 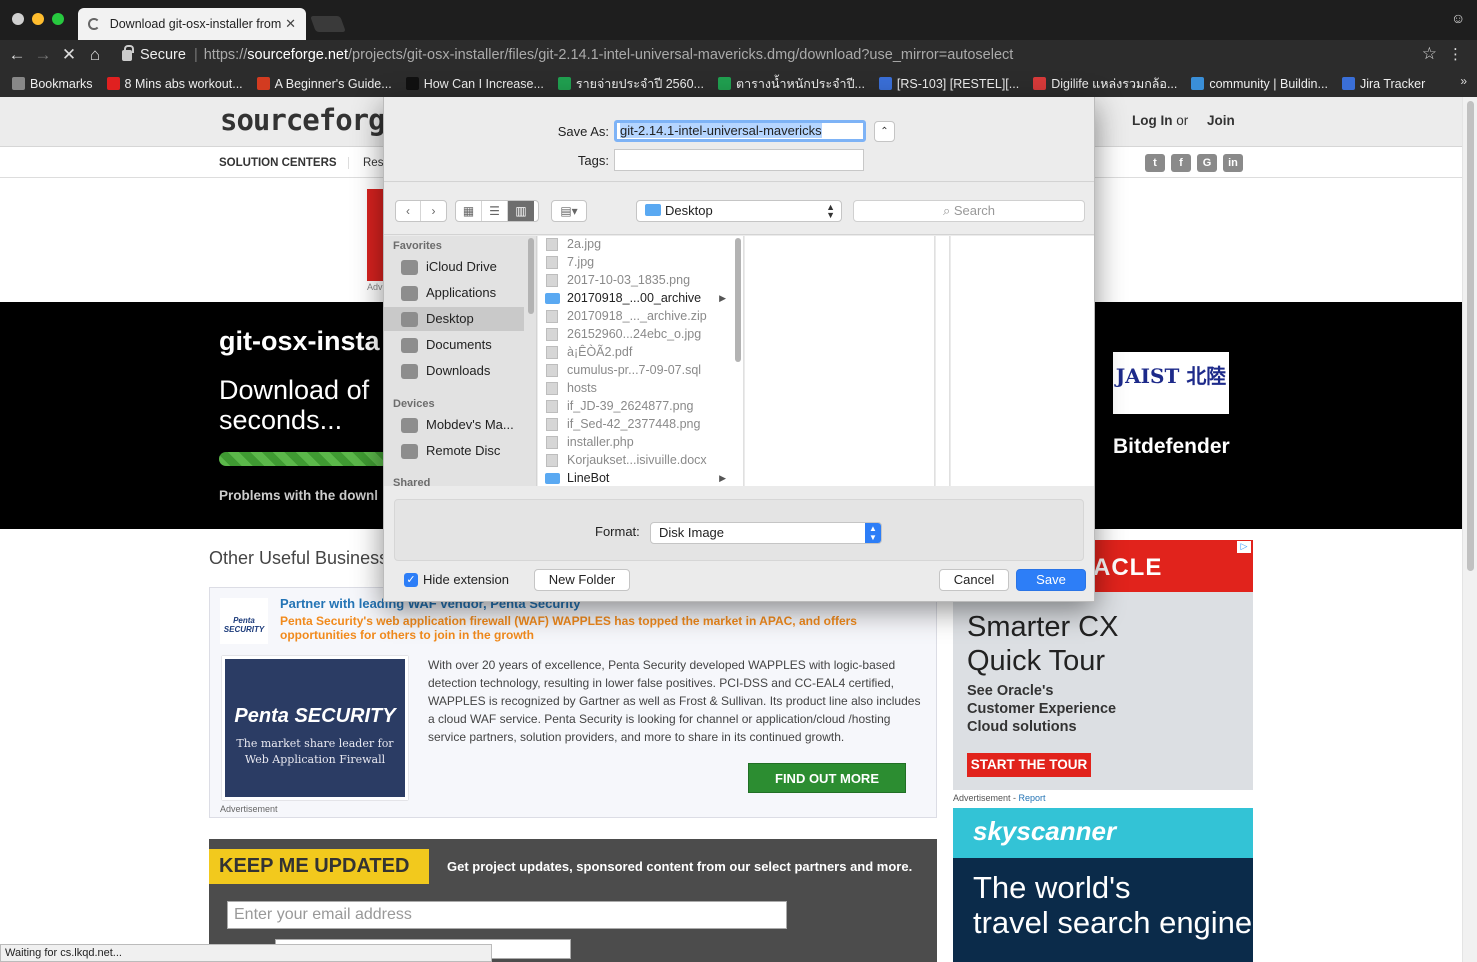 What do you see at coordinates (740, 131) in the screenshot?
I see `save-as-field: git-2.14.1-intel-universal-mavericks` at bounding box center [740, 131].